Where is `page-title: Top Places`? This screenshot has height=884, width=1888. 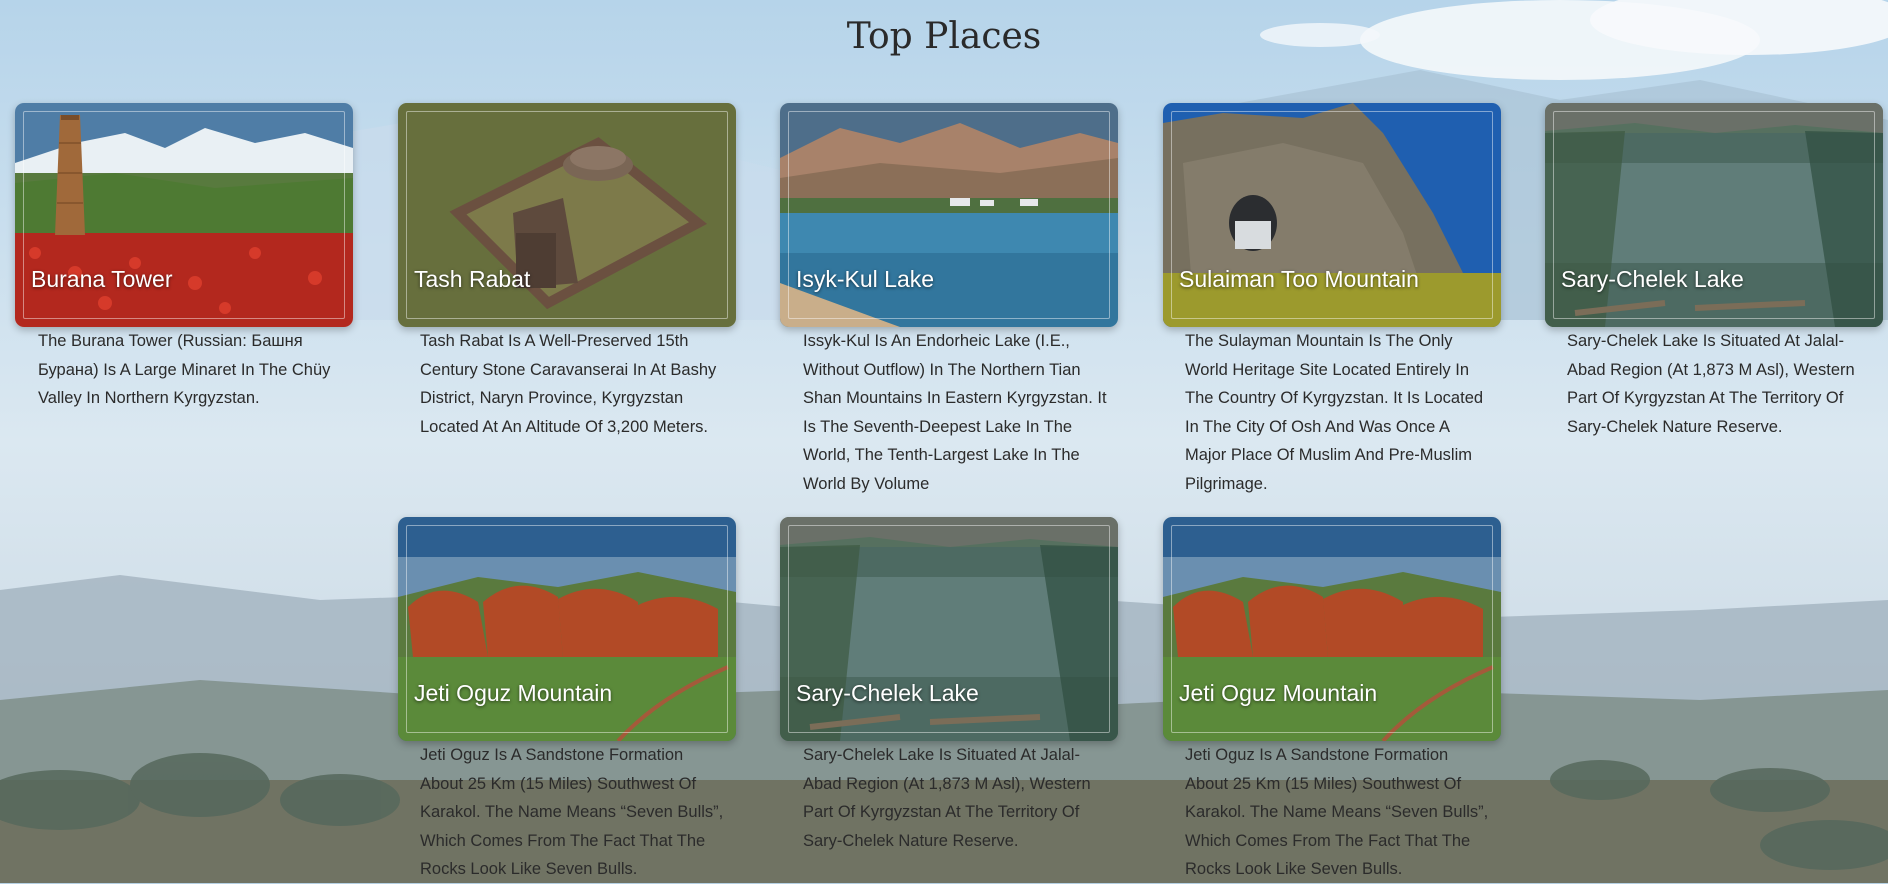
page-title: Top Places is located at coordinates (944, 36).